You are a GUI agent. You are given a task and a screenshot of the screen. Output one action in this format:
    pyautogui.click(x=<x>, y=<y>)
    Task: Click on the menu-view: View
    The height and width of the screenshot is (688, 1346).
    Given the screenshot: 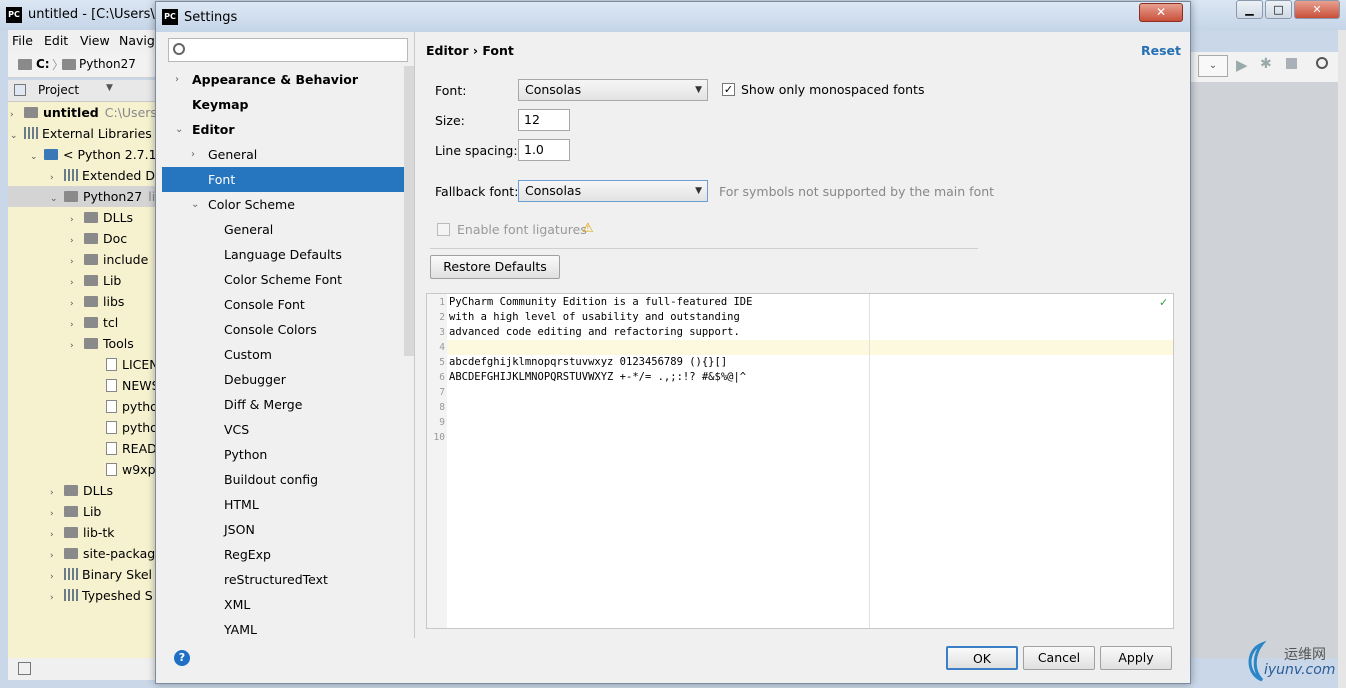 What is the action you would take?
    pyautogui.click(x=95, y=40)
    